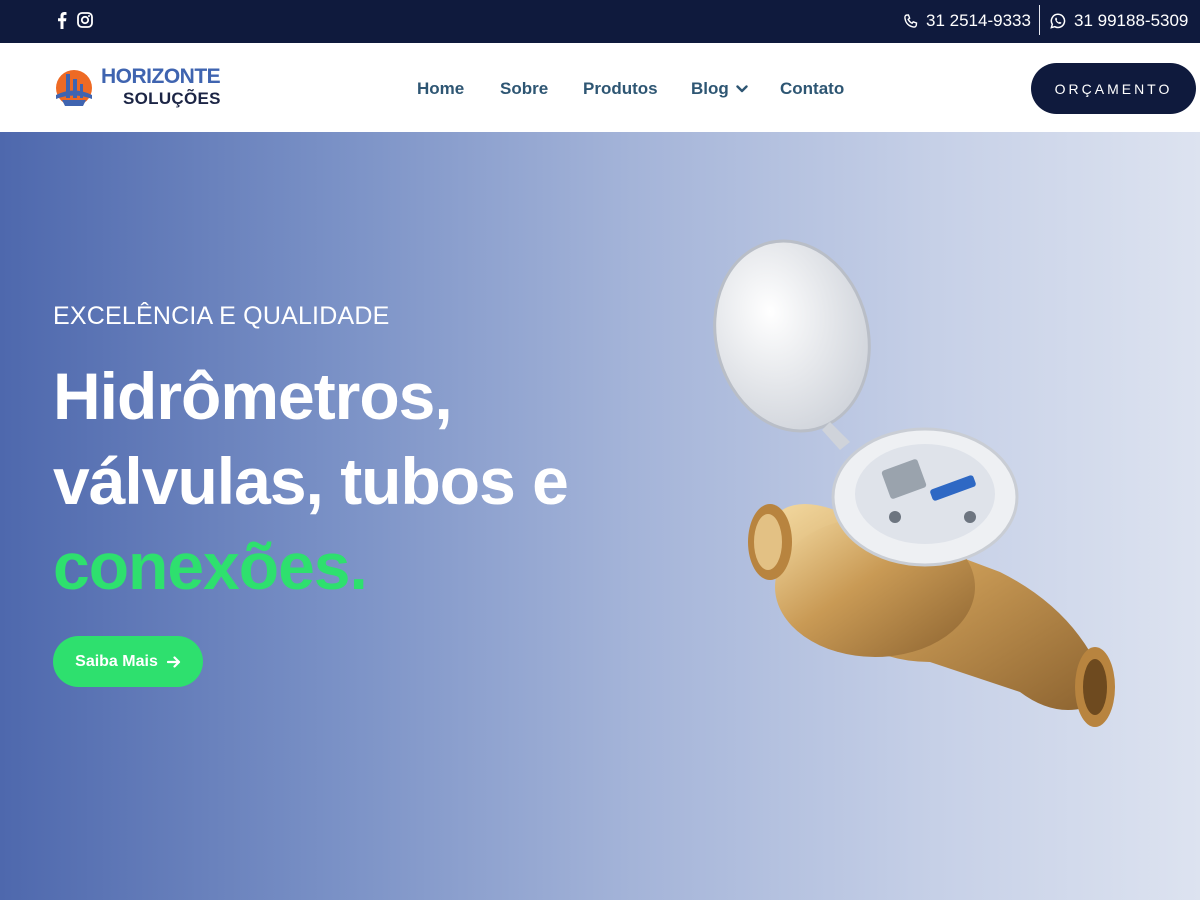  I want to click on instagram-icon, so click(85, 20).